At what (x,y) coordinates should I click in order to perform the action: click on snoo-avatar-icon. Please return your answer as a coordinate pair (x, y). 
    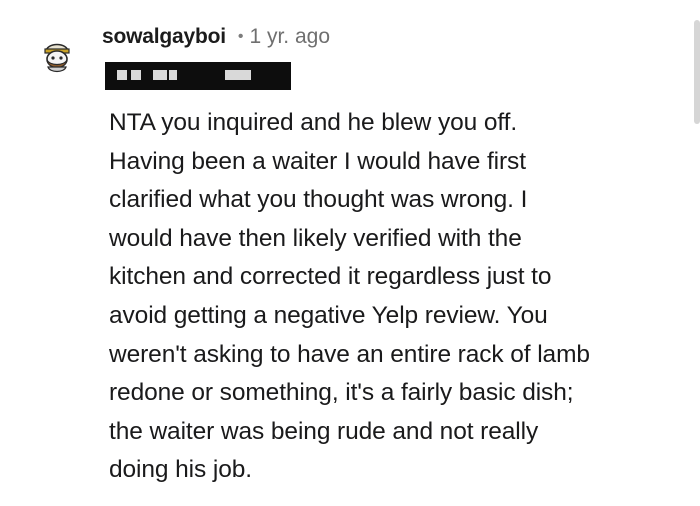
    Looking at the image, I should click on (57, 58).